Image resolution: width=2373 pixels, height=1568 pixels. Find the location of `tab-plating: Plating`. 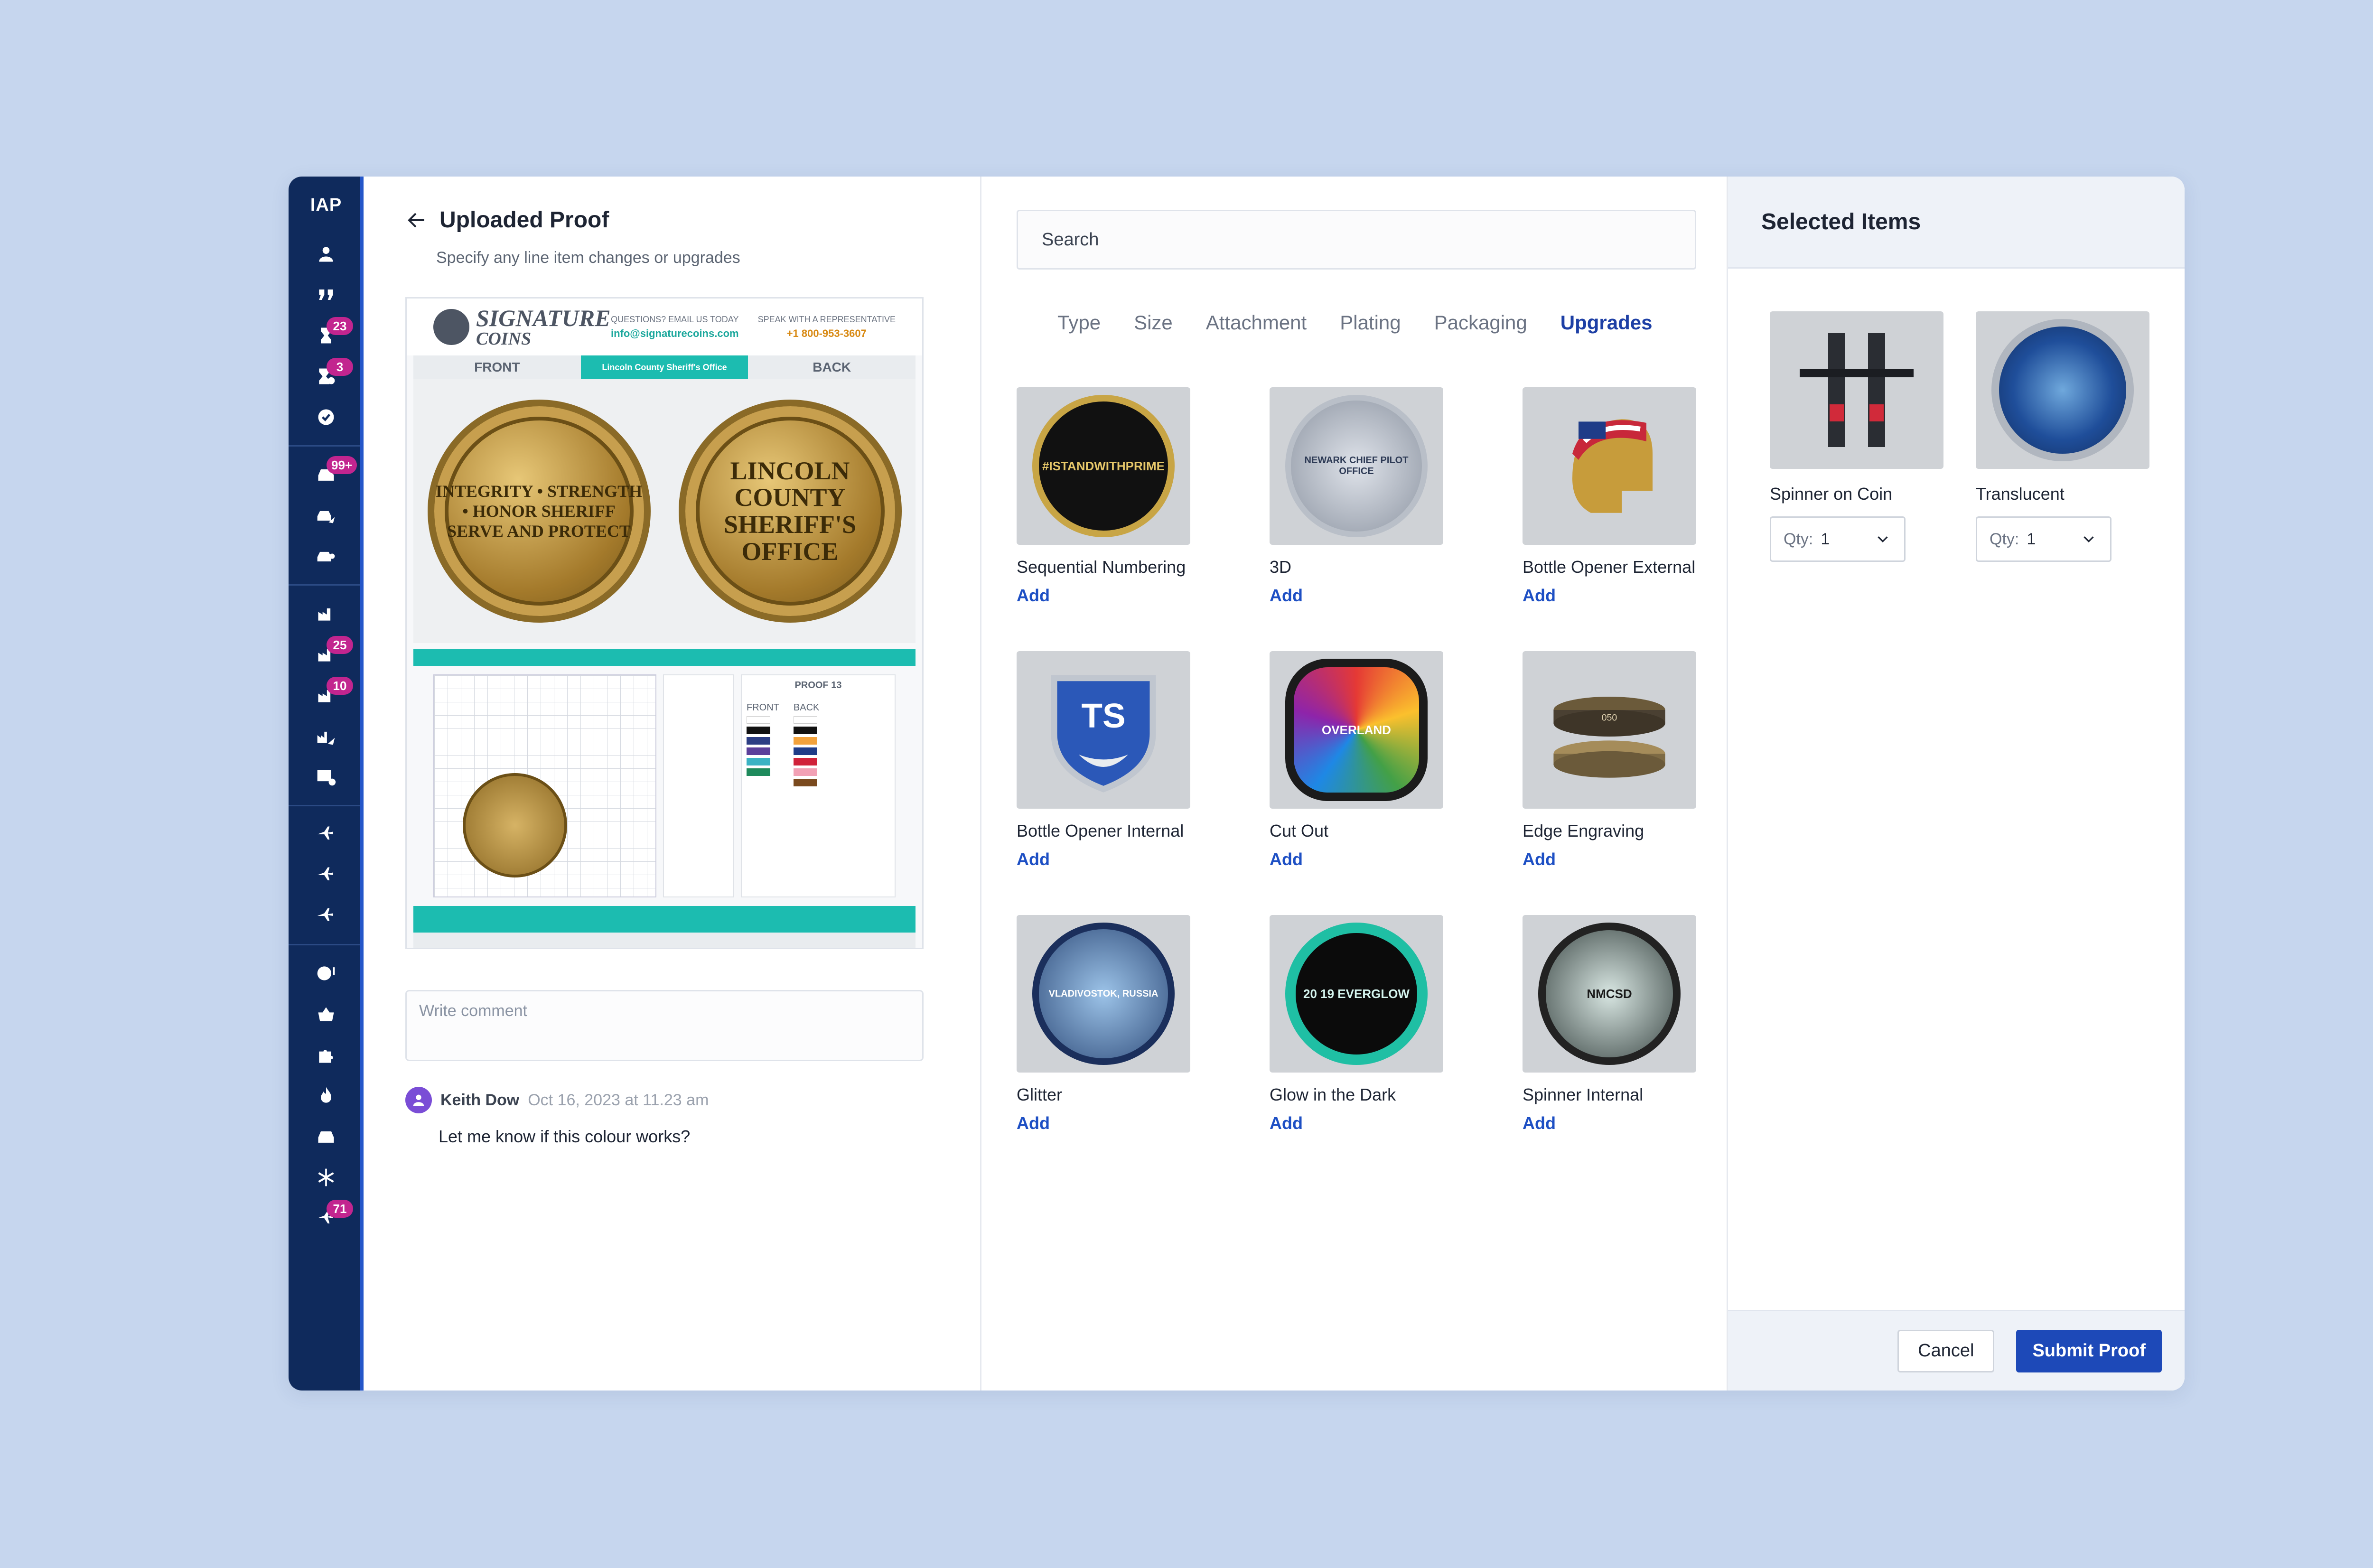

tab-plating: Plating is located at coordinates (1370, 322).